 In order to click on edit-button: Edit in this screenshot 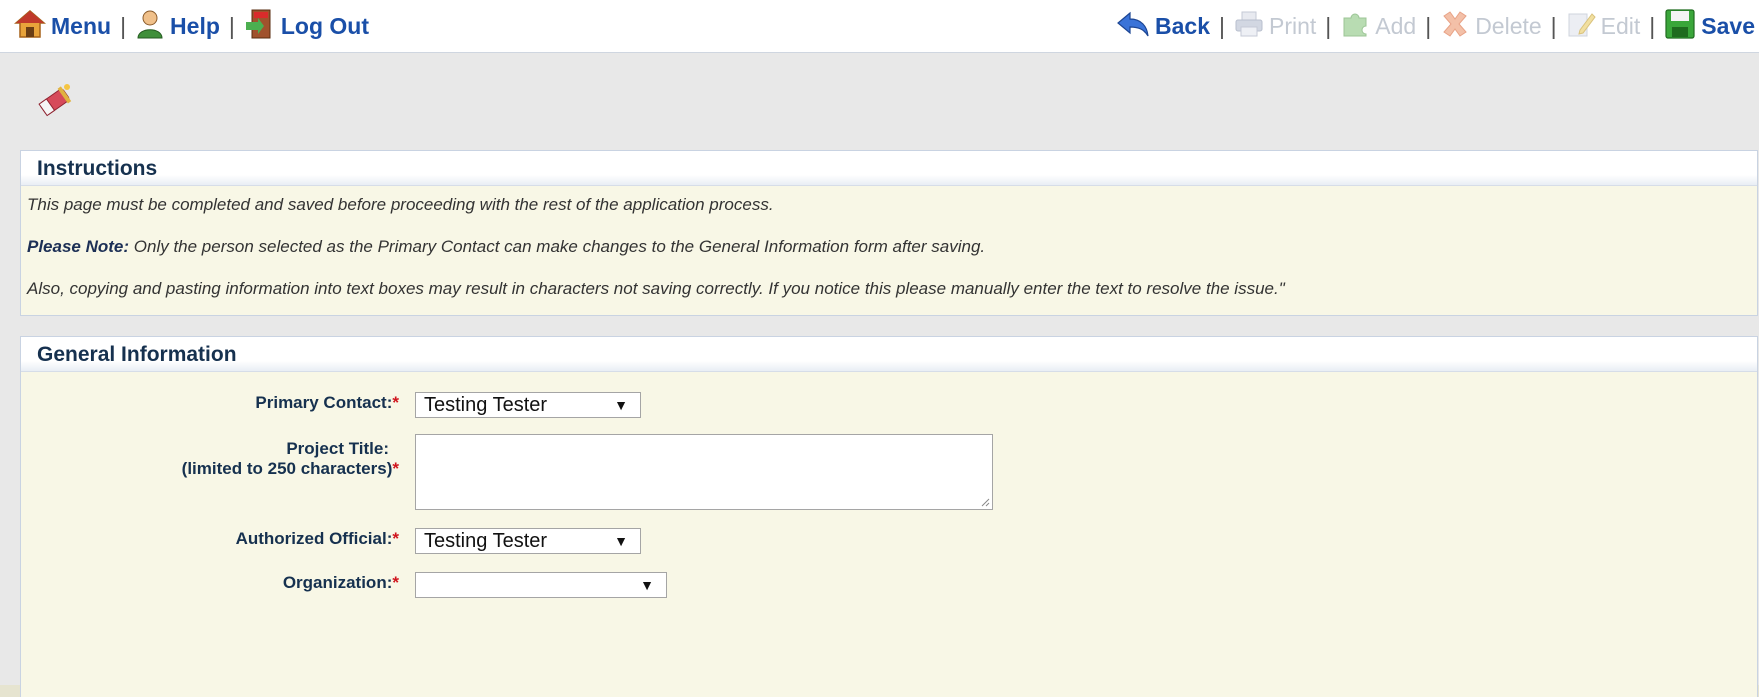, I will do `click(1603, 26)`.